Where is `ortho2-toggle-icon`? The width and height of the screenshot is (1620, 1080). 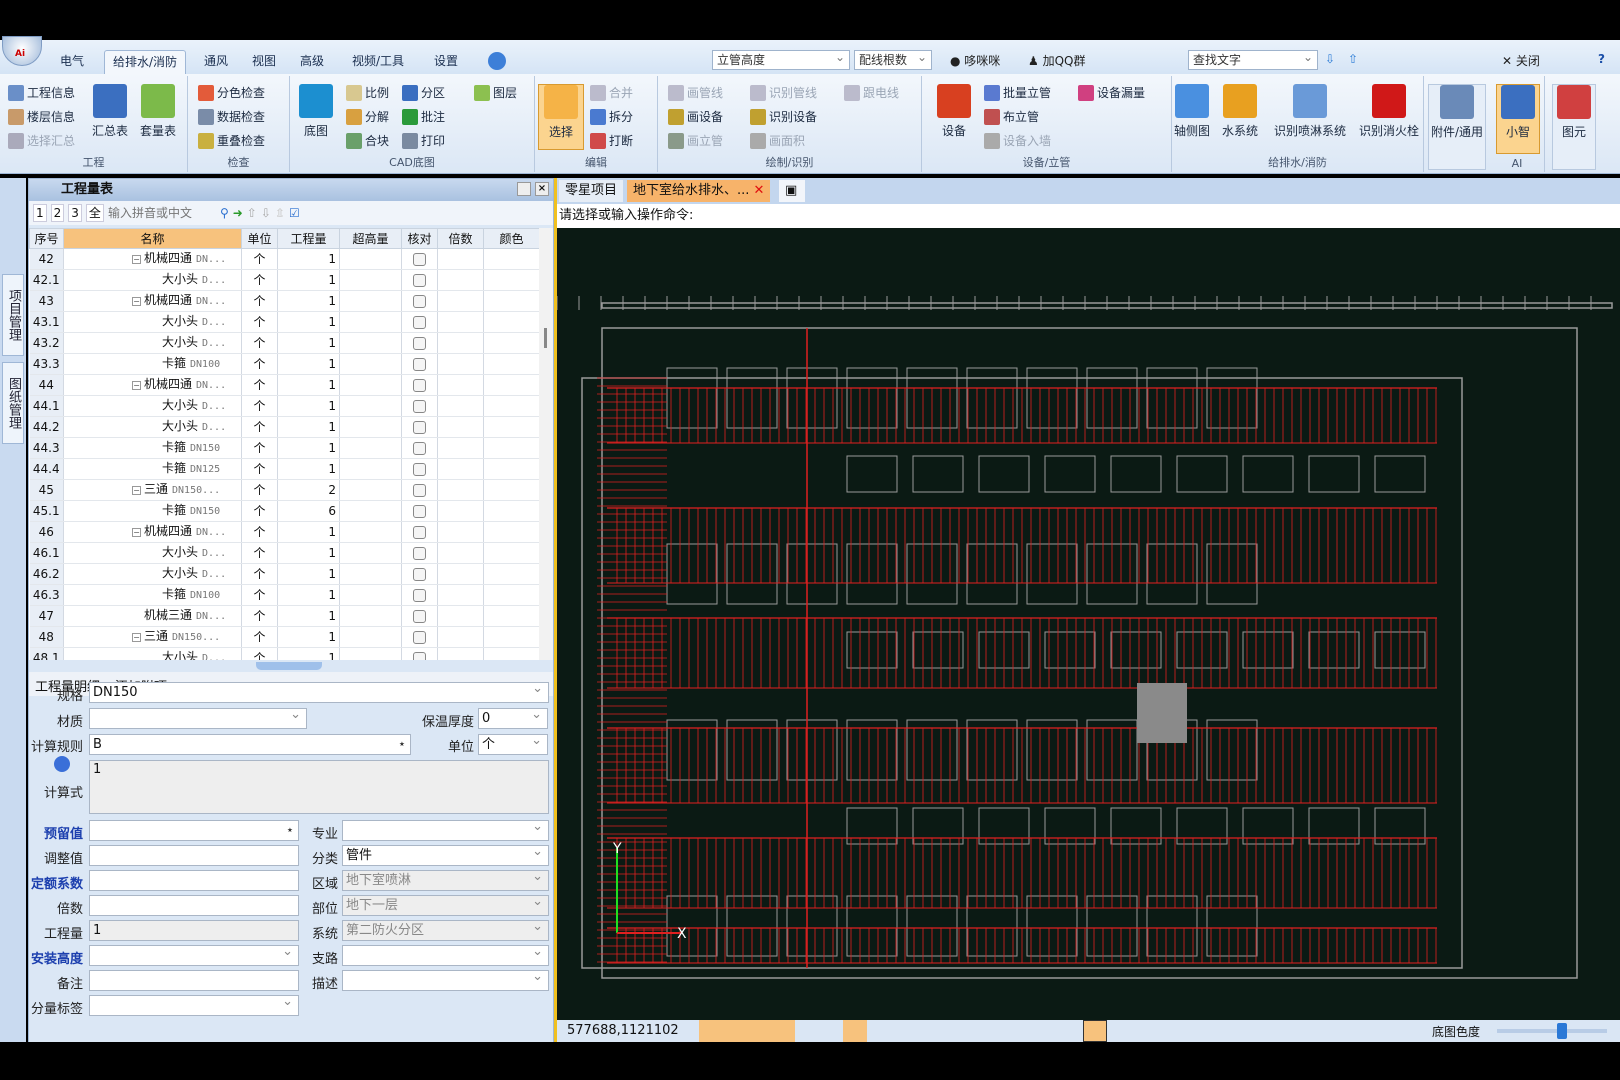
ortho2-toggle-icon is located at coordinates (1095, 1031).